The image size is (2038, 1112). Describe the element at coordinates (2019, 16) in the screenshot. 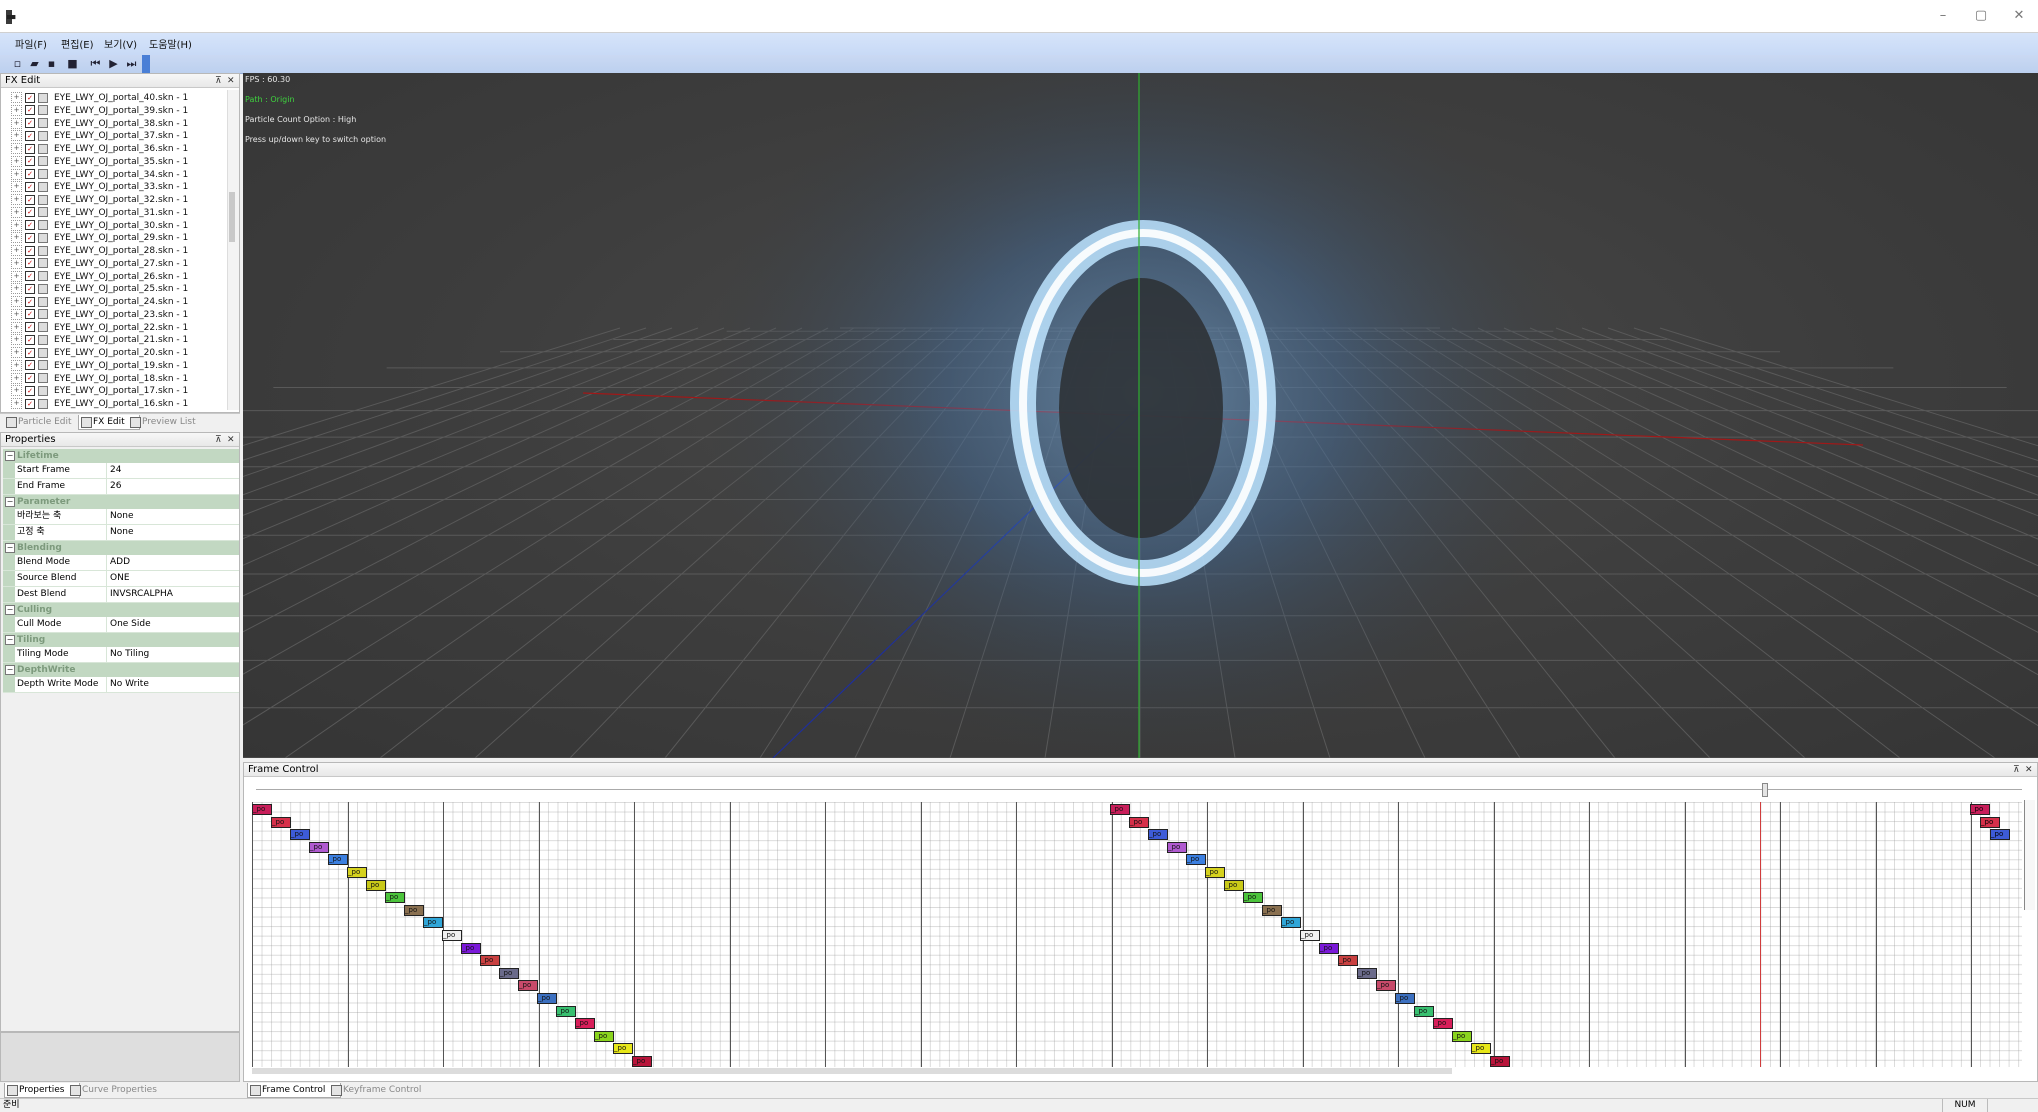

I see `close-icon: ✕` at that location.